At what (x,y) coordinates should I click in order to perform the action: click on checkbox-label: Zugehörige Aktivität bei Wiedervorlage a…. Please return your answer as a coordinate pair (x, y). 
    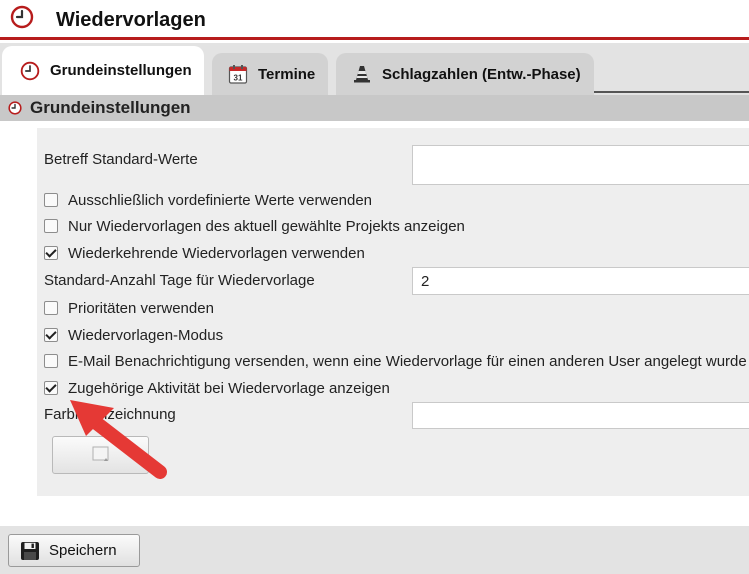
    Looking at the image, I should click on (229, 388).